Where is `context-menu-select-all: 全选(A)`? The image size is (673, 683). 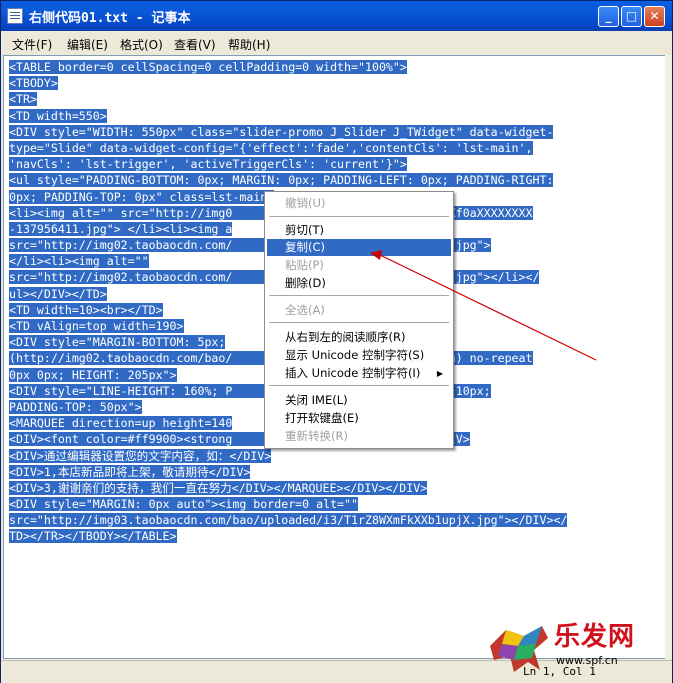
context-menu-select-all: 全选(A) is located at coordinates (359, 310).